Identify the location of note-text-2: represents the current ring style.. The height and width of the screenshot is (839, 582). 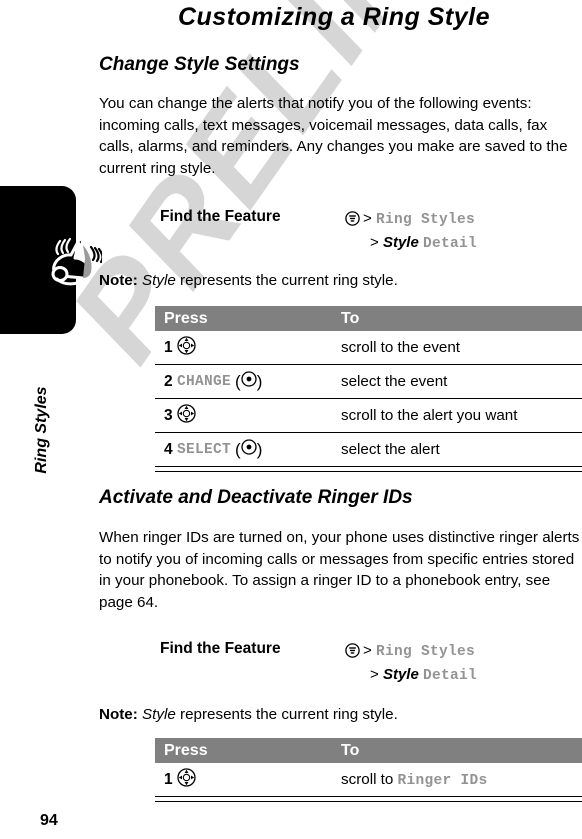
(286, 714).